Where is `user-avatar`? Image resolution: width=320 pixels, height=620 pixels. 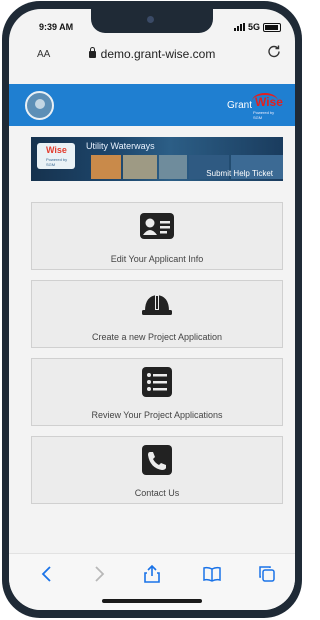 user-avatar is located at coordinates (39, 105).